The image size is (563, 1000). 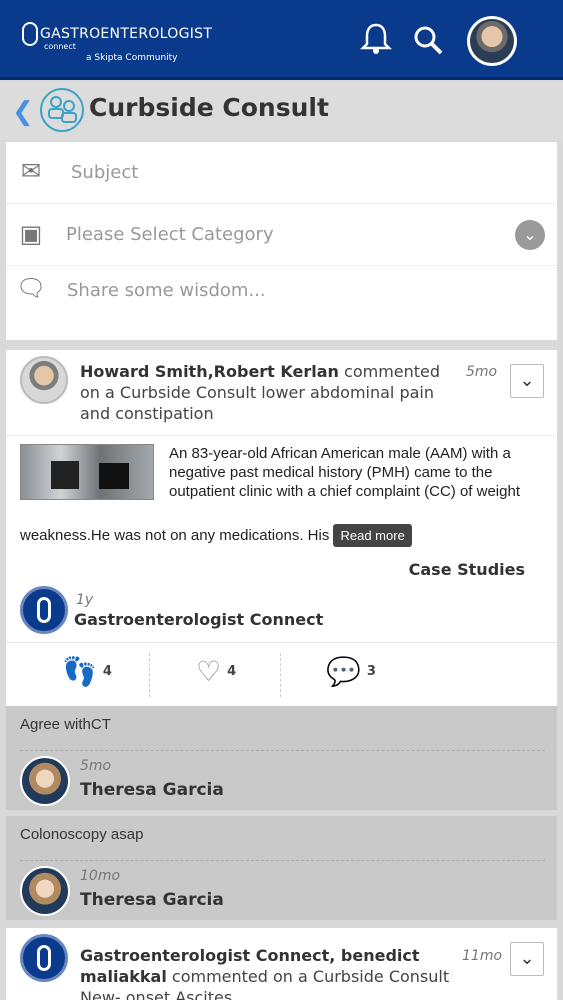 I want to click on comment-bubble-icon: 💬, so click(x=343, y=671).